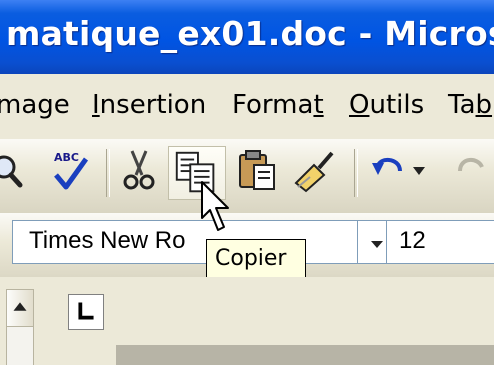  What do you see at coordinates (215, 206) in the screenshot?
I see `mouse-cursor-icon` at bounding box center [215, 206].